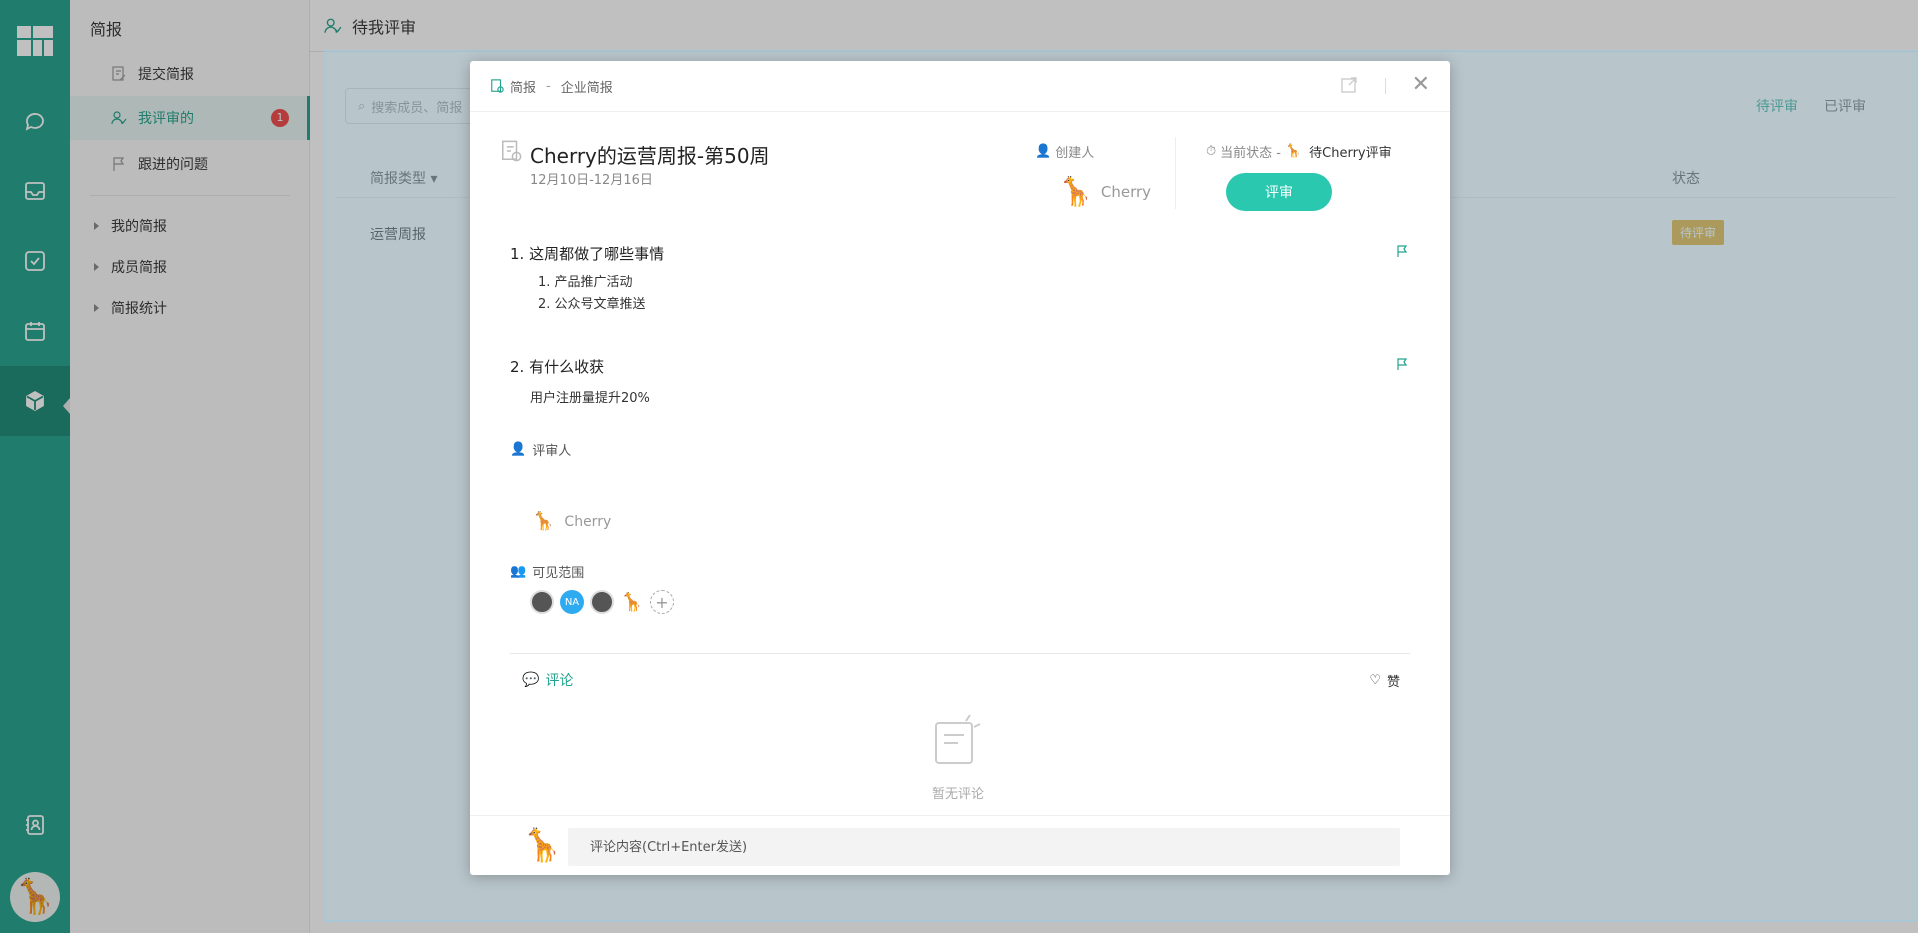 The image size is (1918, 933). What do you see at coordinates (547, 680) in the screenshot?
I see `comment-tab: 💬 评论` at bounding box center [547, 680].